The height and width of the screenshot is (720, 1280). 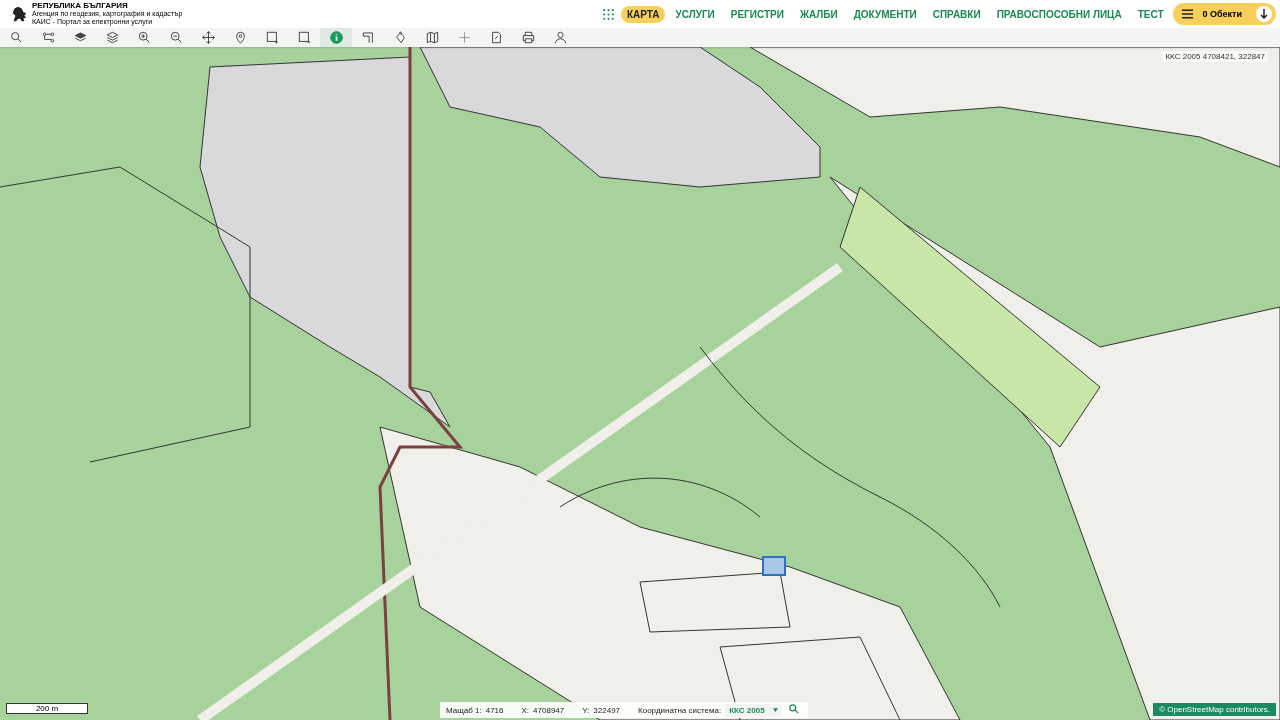 I want to click on deselect-area-icon, so click(x=304, y=37).